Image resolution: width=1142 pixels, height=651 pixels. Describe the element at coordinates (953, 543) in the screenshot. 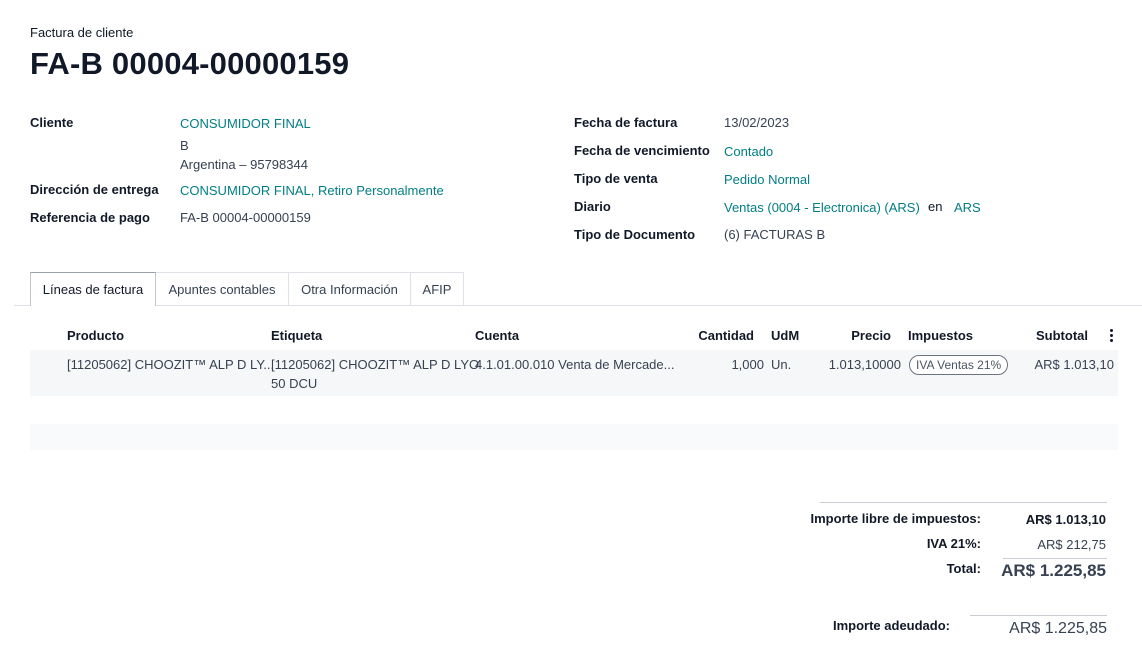

I see `iva-label: IVA 21%:` at that location.